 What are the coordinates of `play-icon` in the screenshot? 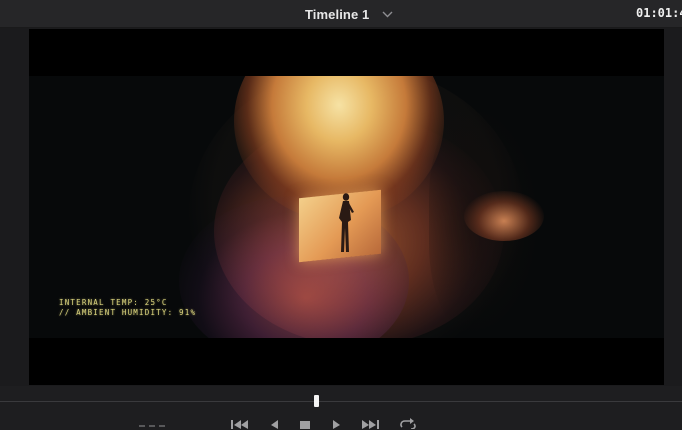 It's located at (339, 423).